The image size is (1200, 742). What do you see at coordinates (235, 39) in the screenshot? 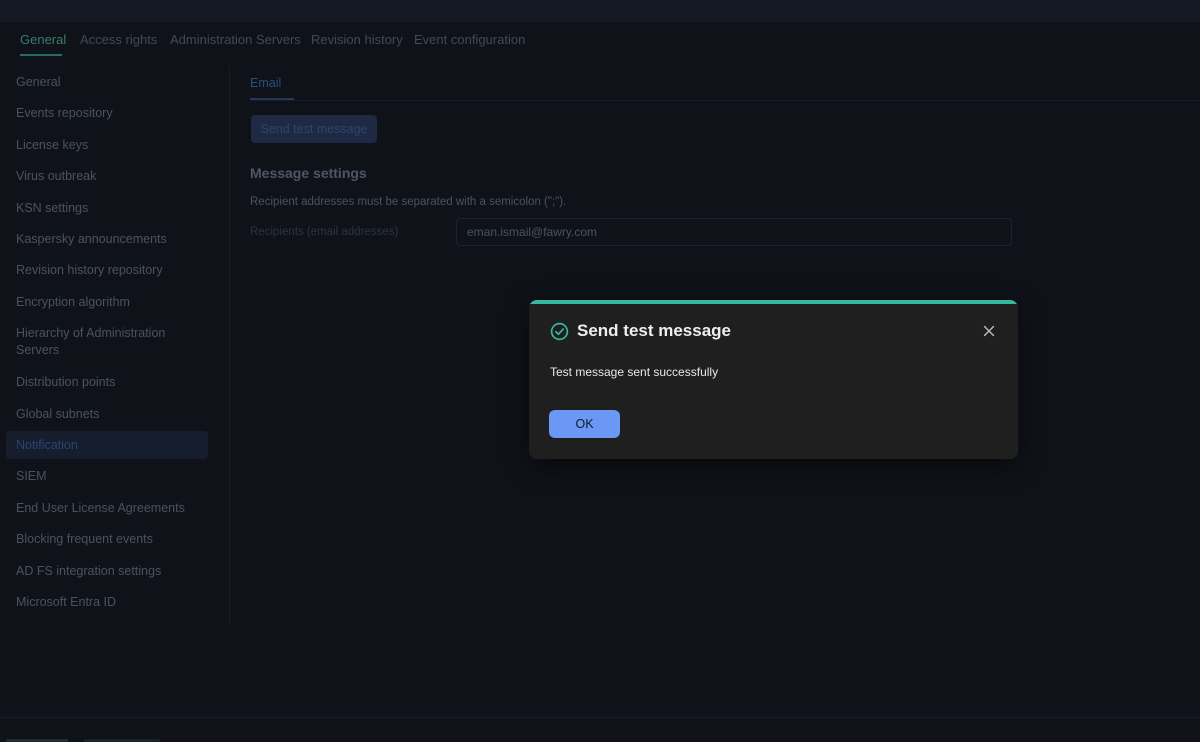
I see `tab-administration-servers: Administration Servers` at bounding box center [235, 39].